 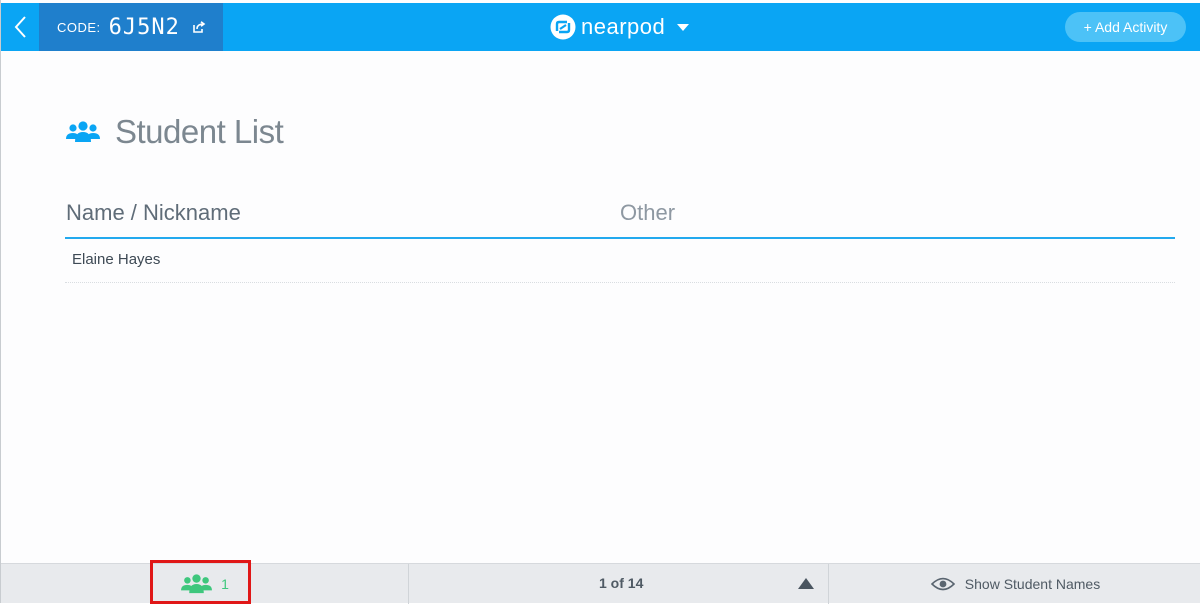 I want to click on highlight-box, so click(x=200, y=582).